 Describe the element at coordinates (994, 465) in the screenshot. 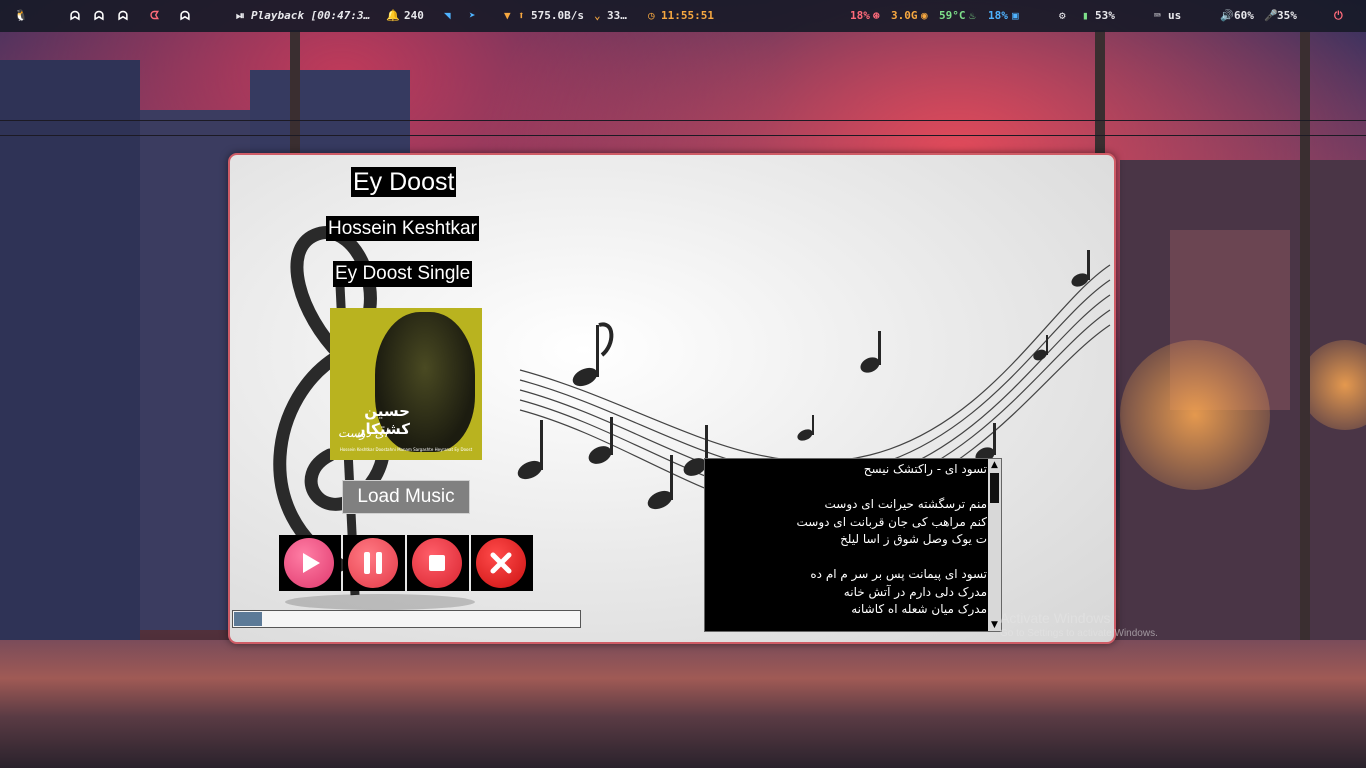

I see `scroll-up-arrow-icon: ▲` at that location.